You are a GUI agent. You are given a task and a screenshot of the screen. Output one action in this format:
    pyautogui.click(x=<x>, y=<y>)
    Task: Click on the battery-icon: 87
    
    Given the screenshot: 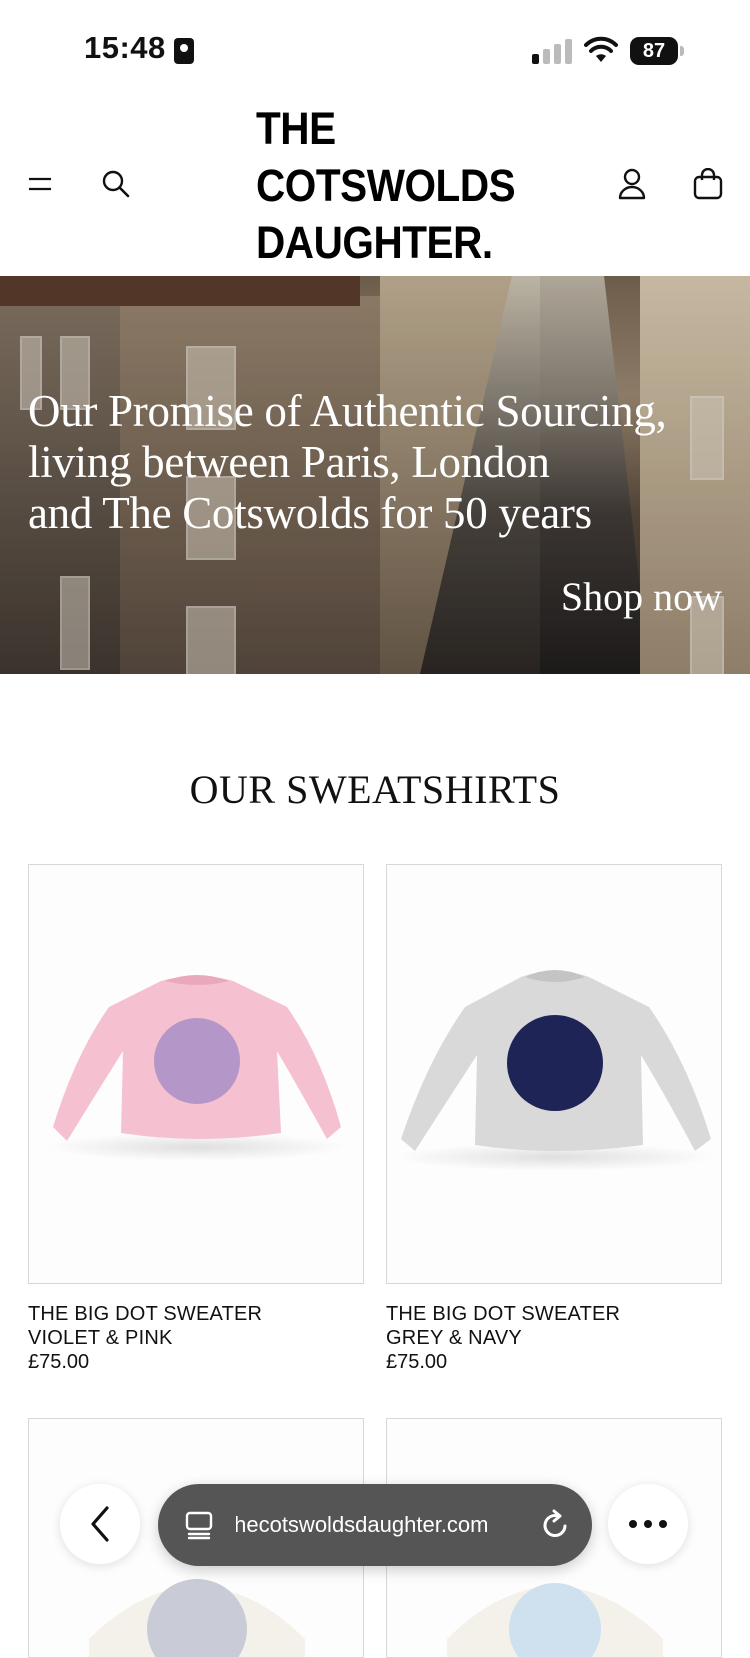 What is the action you would take?
    pyautogui.click(x=657, y=51)
    